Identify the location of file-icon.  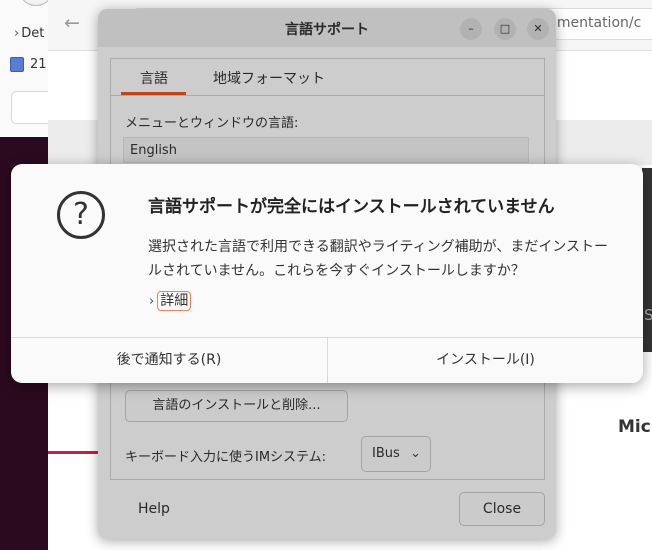
(17, 64).